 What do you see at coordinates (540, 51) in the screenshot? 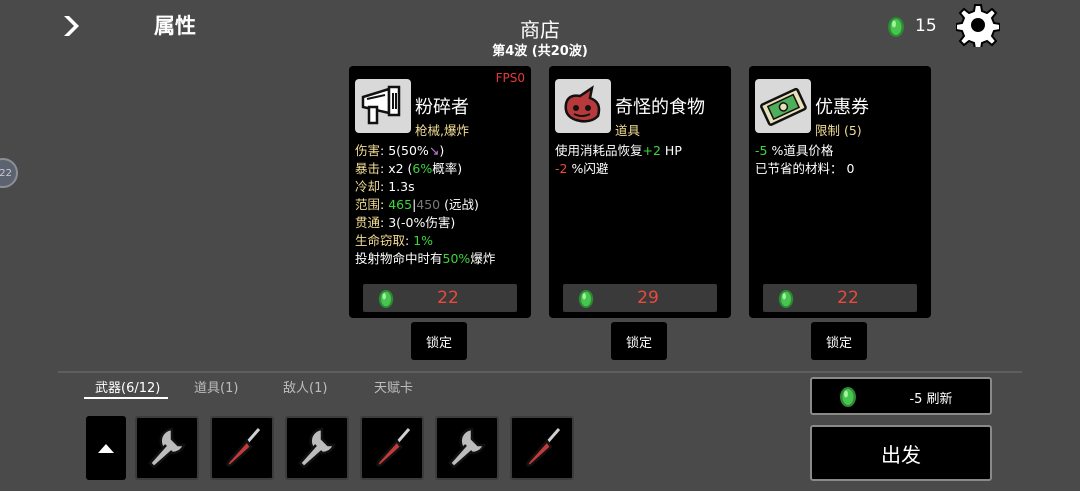
I see `wave-counter: 第4波 (共20波)` at bounding box center [540, 51].